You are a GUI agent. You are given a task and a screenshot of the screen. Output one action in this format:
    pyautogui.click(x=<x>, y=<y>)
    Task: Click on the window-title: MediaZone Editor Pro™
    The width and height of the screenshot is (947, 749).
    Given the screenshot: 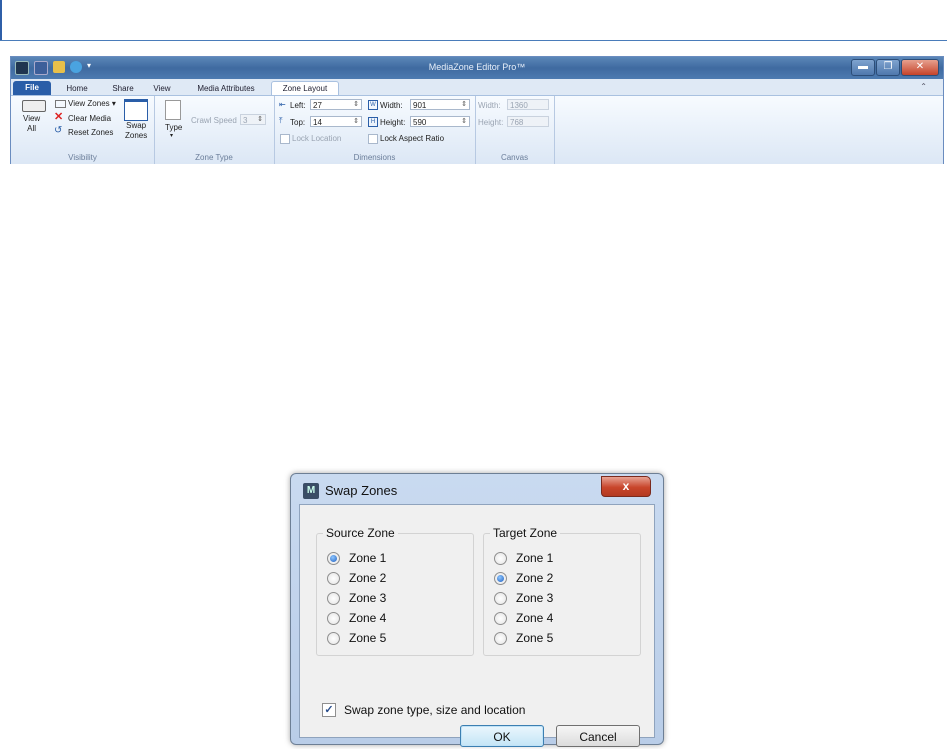 What is the action you would take?
    pyautogui.click(x=477, y=67)
    